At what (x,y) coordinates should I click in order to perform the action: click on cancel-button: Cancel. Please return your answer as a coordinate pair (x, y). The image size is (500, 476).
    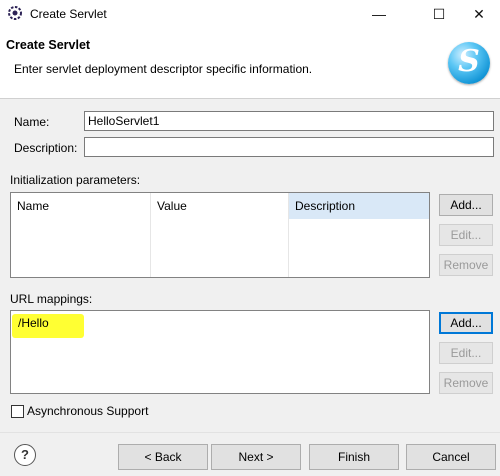
    Looking at the image, I should click on (451, 457).